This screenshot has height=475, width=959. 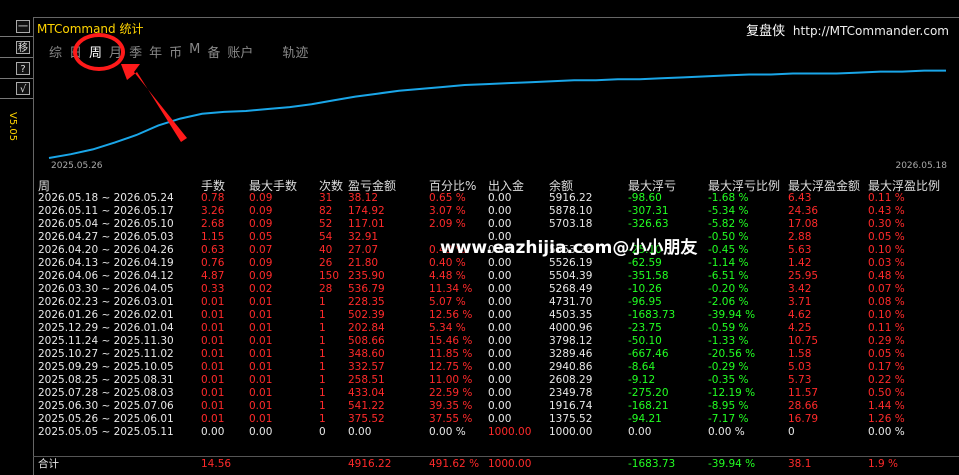 What do you see at coordinates (645, 302) in the screenshot?
I see `table-cell: -96.95` at bounding box center [645, 302].